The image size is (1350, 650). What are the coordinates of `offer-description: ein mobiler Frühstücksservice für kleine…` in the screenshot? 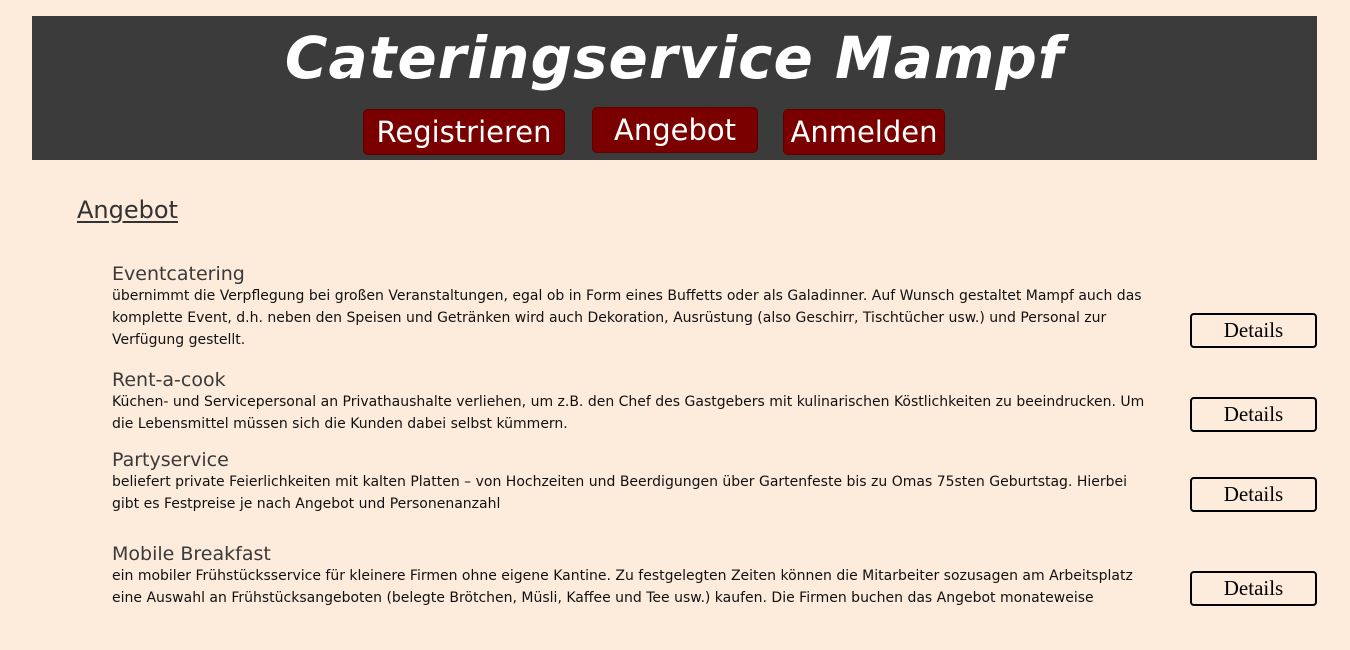 It's located at (622, 587).